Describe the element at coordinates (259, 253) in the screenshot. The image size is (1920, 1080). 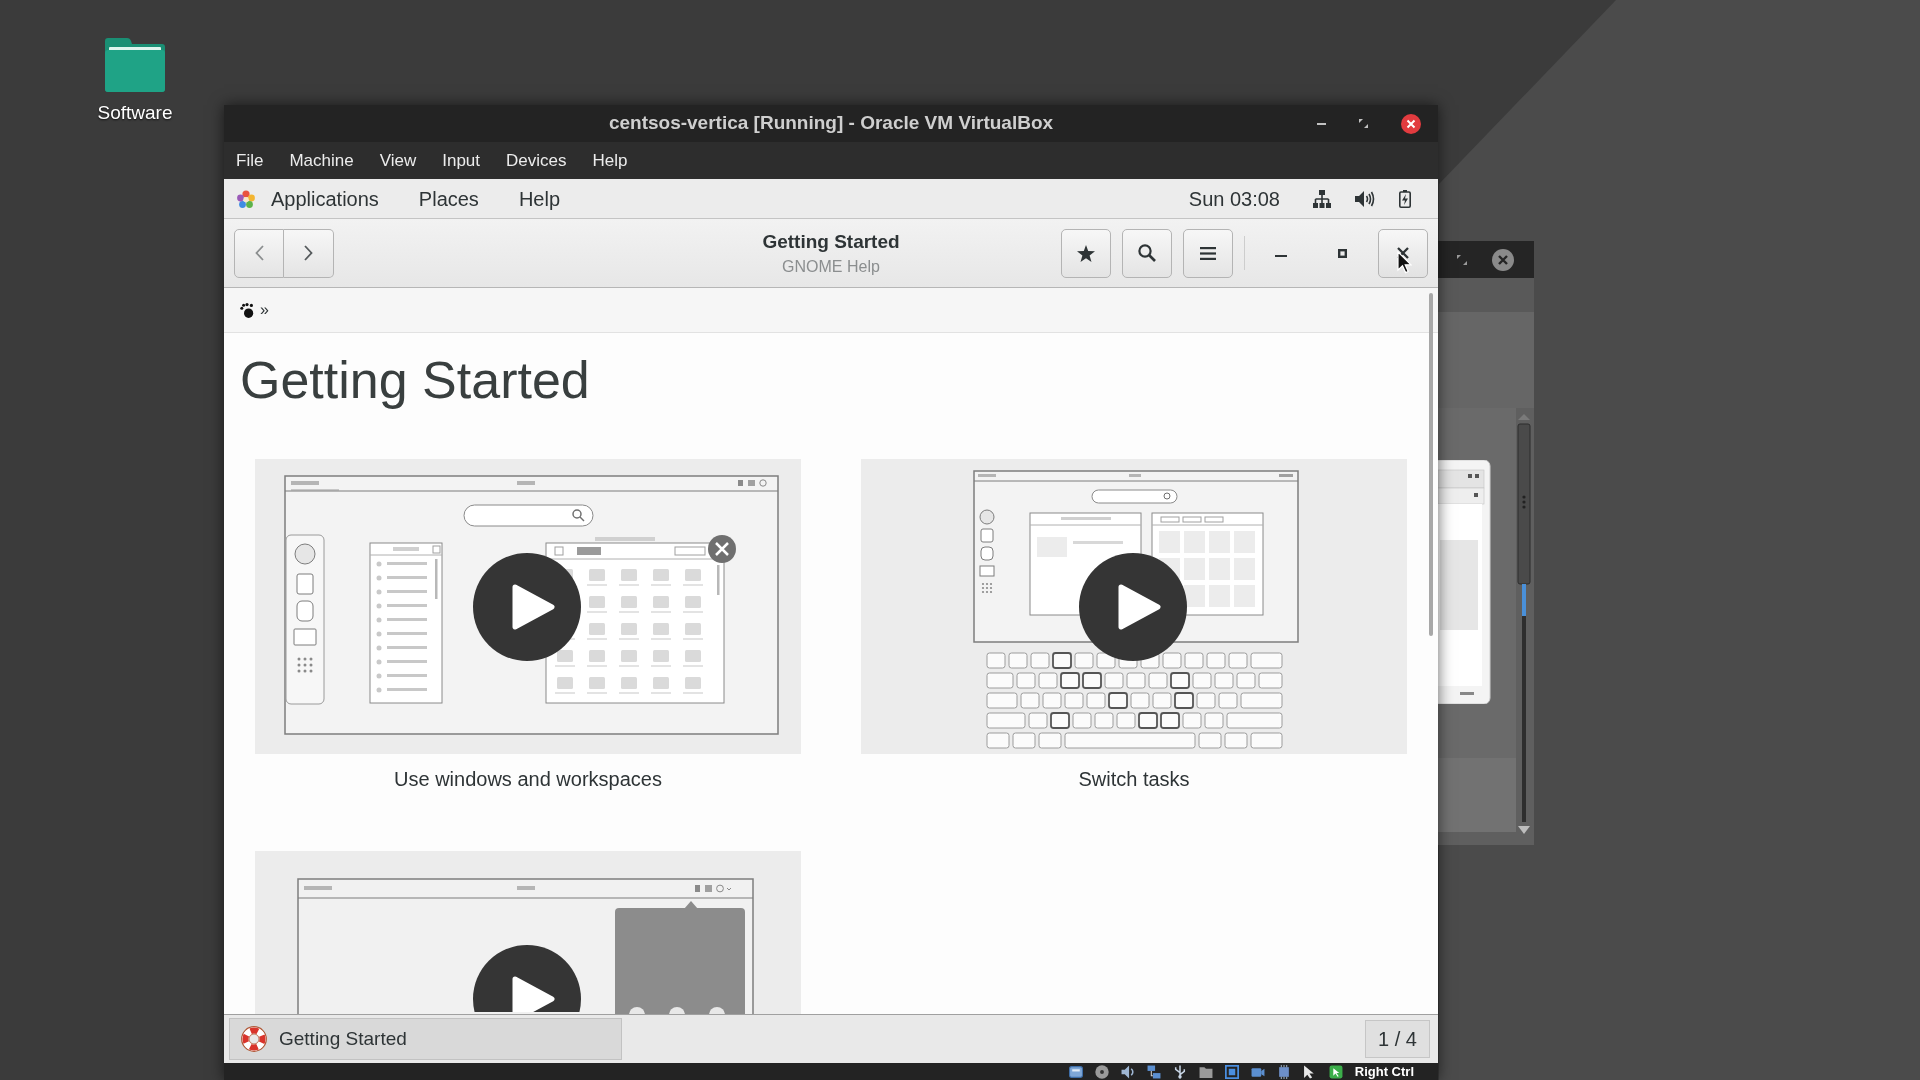
I see `chevron-left-icon` at that location.